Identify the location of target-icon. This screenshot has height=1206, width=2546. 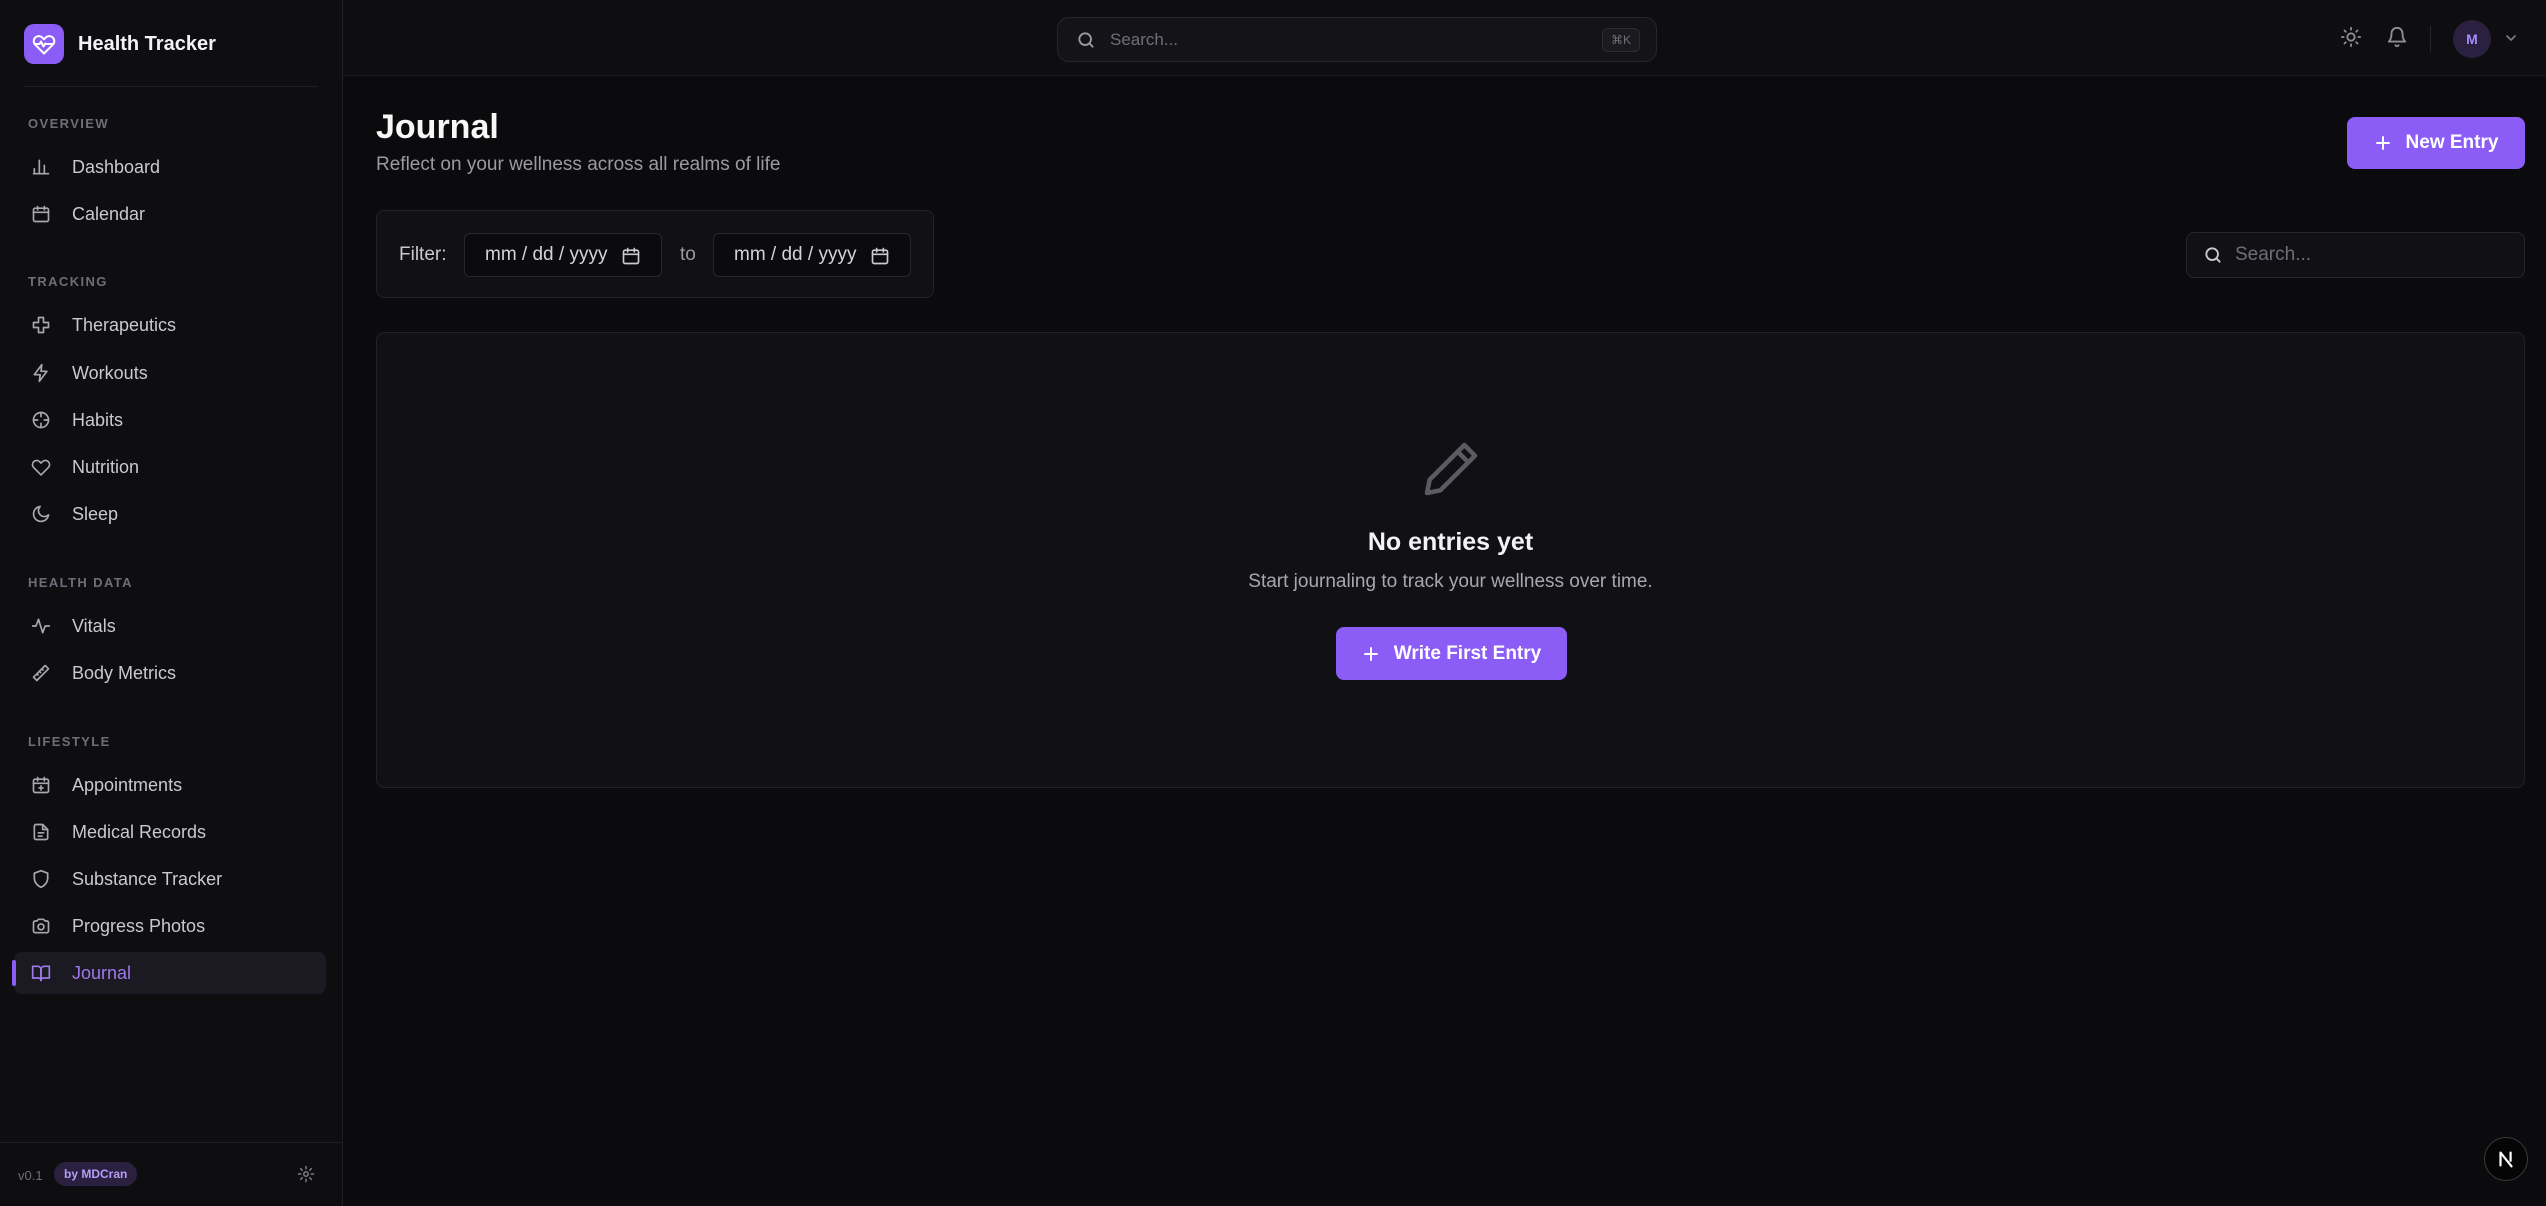
(41, 420).